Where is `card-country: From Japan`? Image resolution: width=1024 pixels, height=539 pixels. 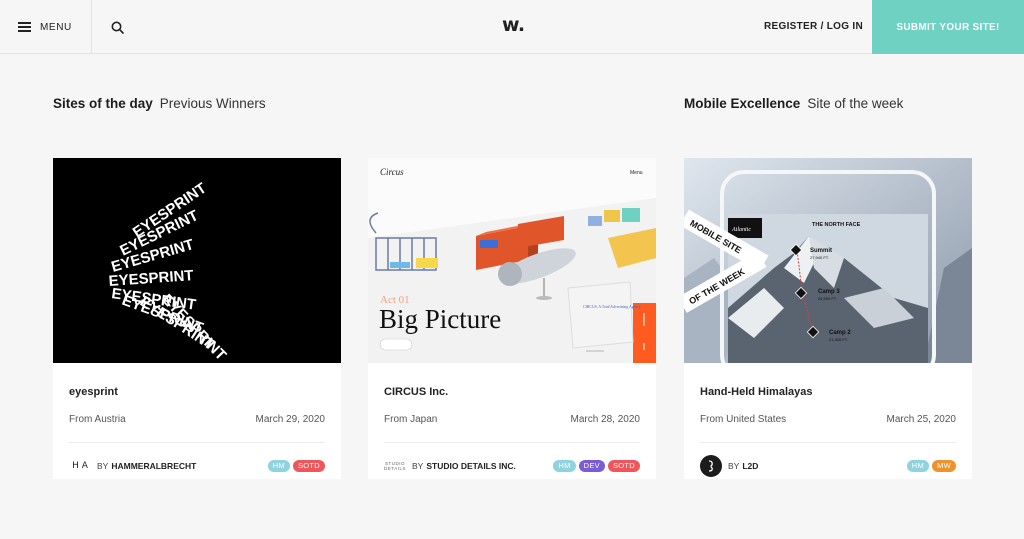
card-country: From Japan is located at coordinates (411, 419).